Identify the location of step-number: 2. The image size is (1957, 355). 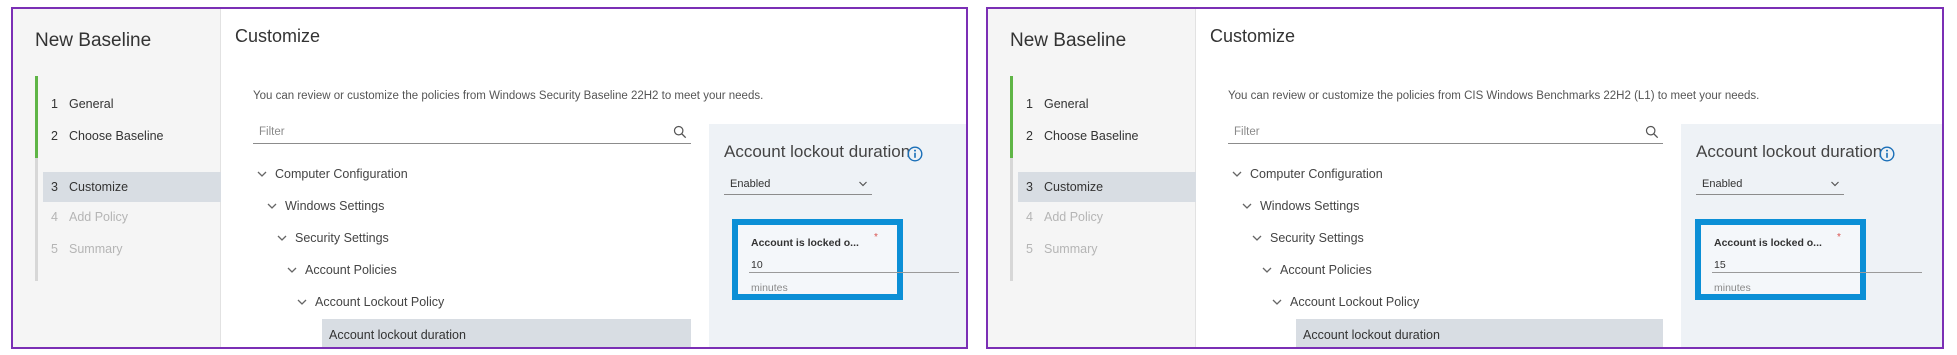
(54, 136).